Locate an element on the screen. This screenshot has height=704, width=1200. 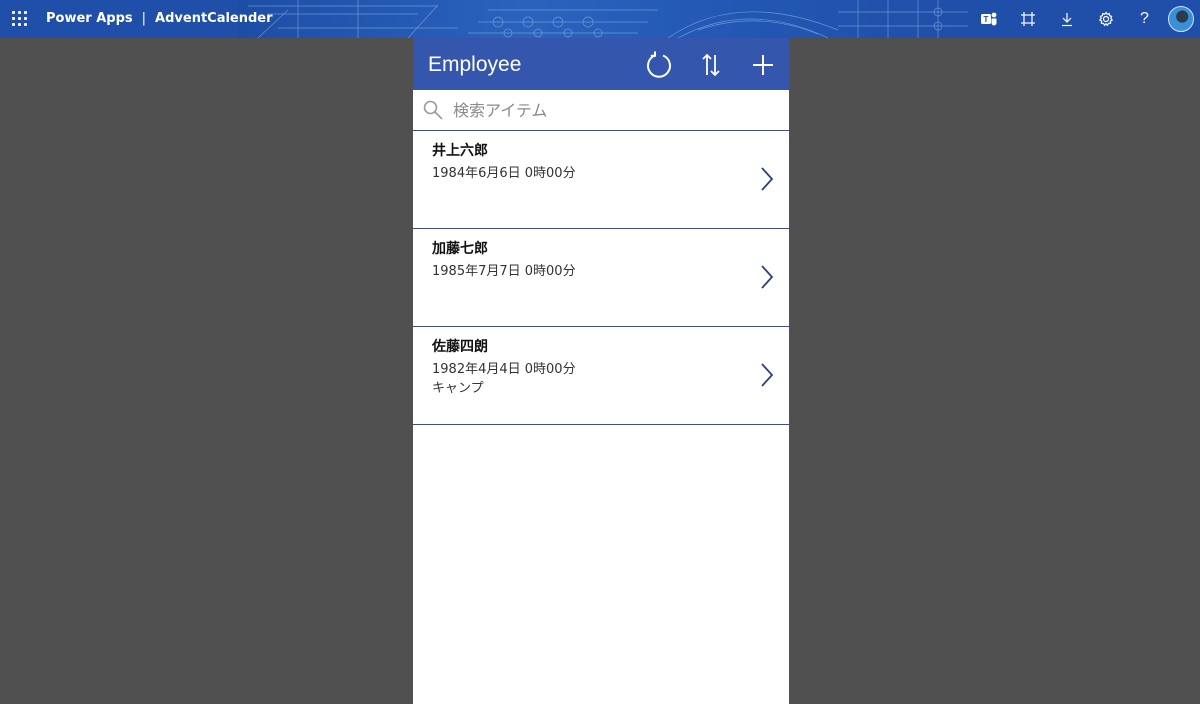
list-item: 井上六郎 1984年6月6日 0時00分 is located at coordinates (601, 180).